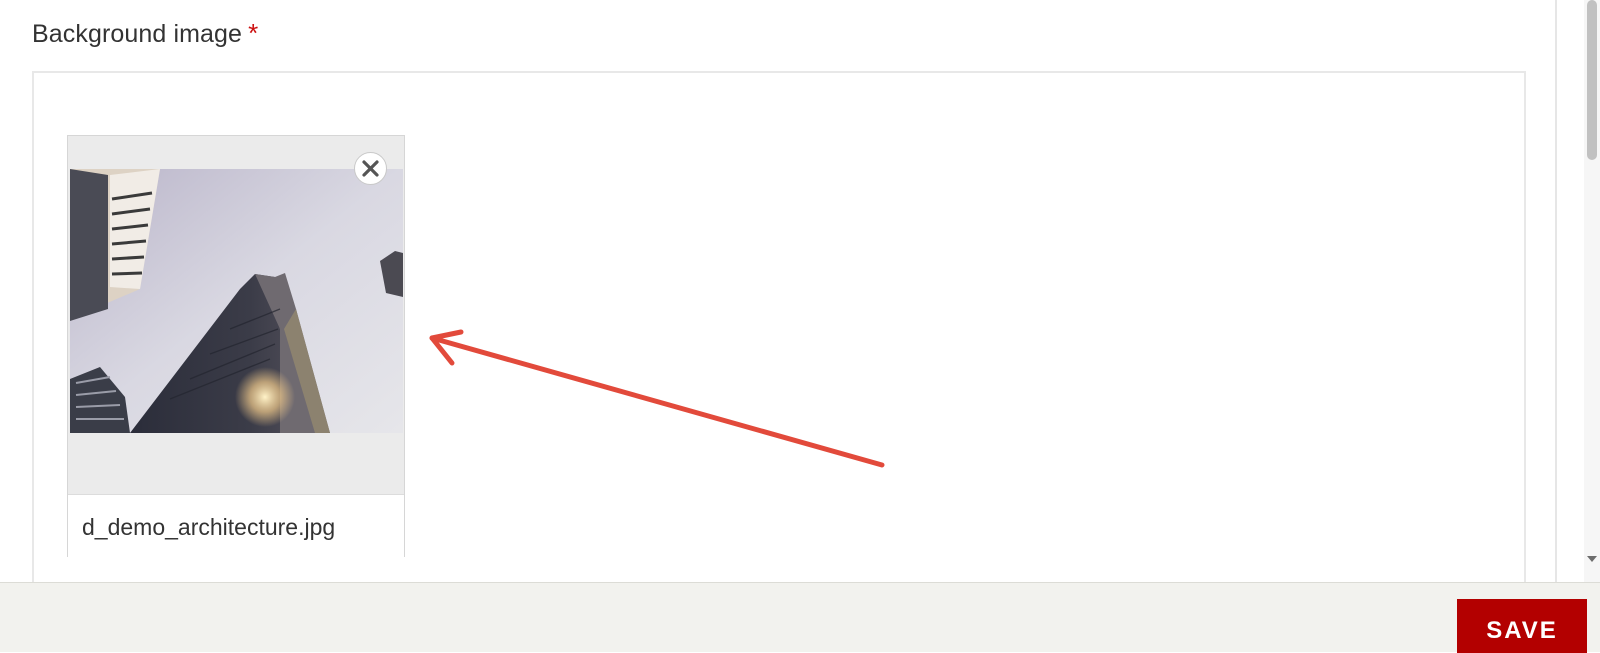 This screenshot has width=1600, height=653. I want to click on close-icon, so click(370, 168).